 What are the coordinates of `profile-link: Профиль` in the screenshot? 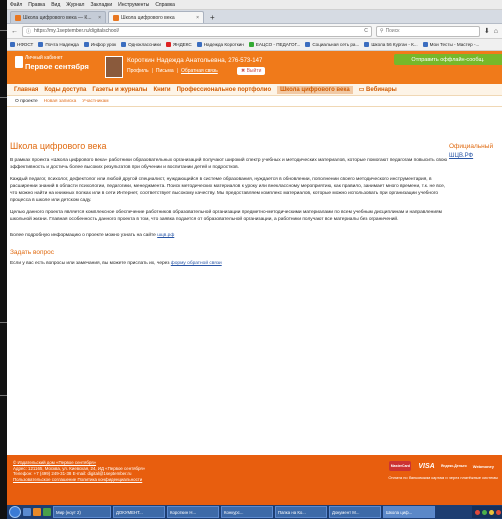 It's located at (138, 71).